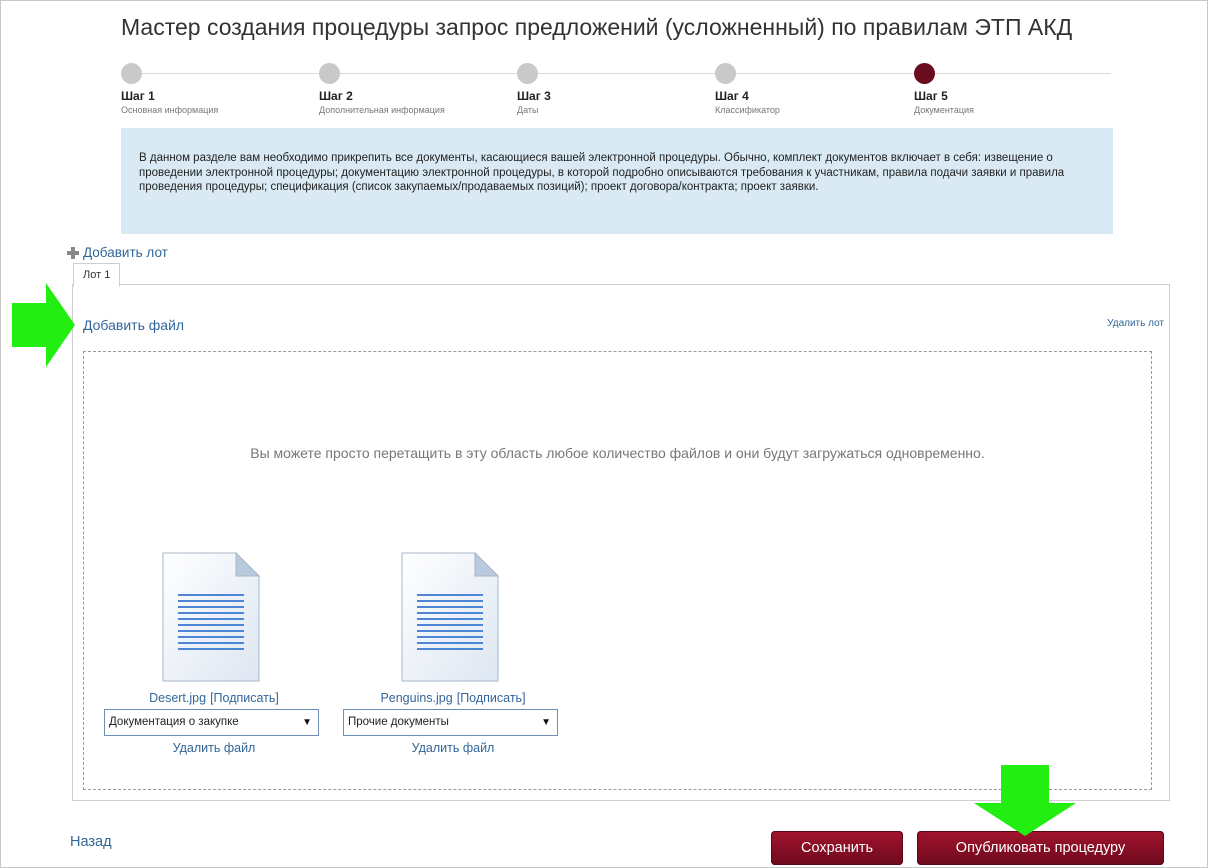  Describe the element at coordinates (620, 73) in the screenshot. I see `steps-progress-line` at that location.